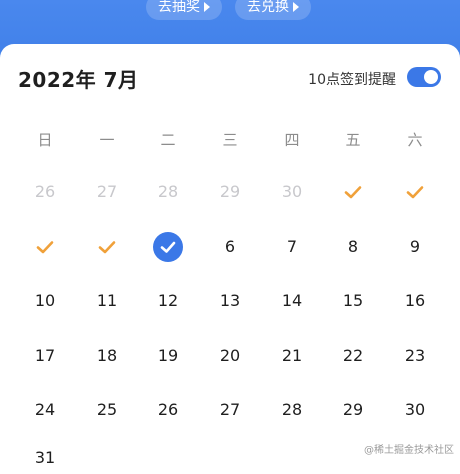 This screenshot has height=474, width=460. What do you see at coordinates (107, 140) in the screenshot?
I see `weekday-label: 一` at bounding box center [107, 140].